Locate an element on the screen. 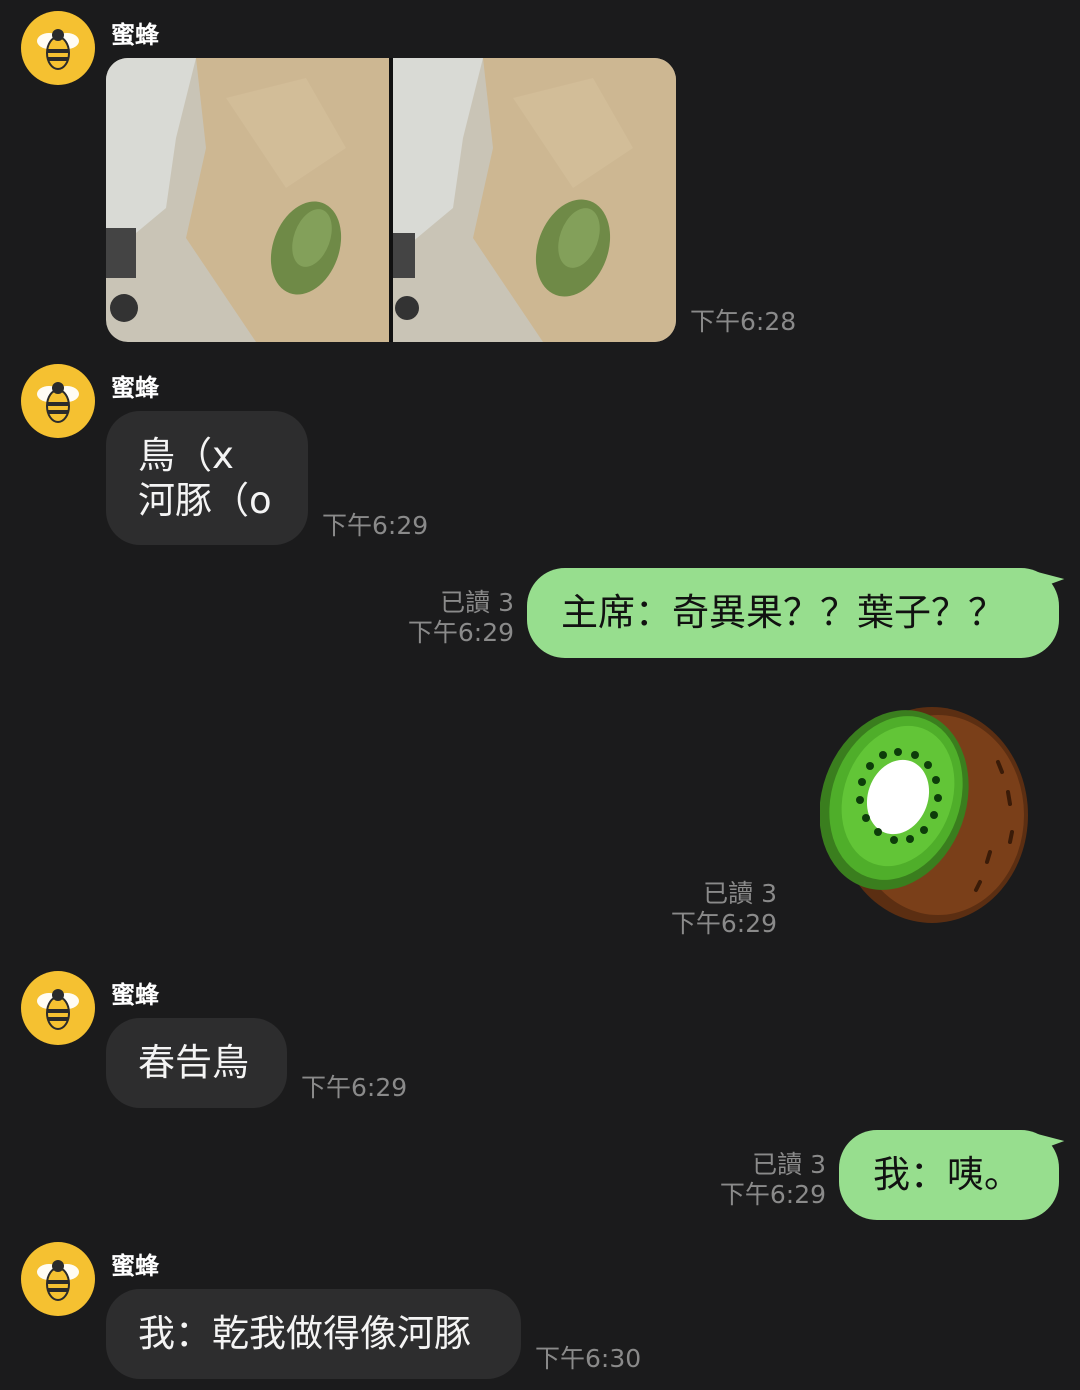 This screenshot has height=1390, width=1080. incoming-message-bubble: 我：乾我做得像河豚 is located at coordinates (313, 1334).